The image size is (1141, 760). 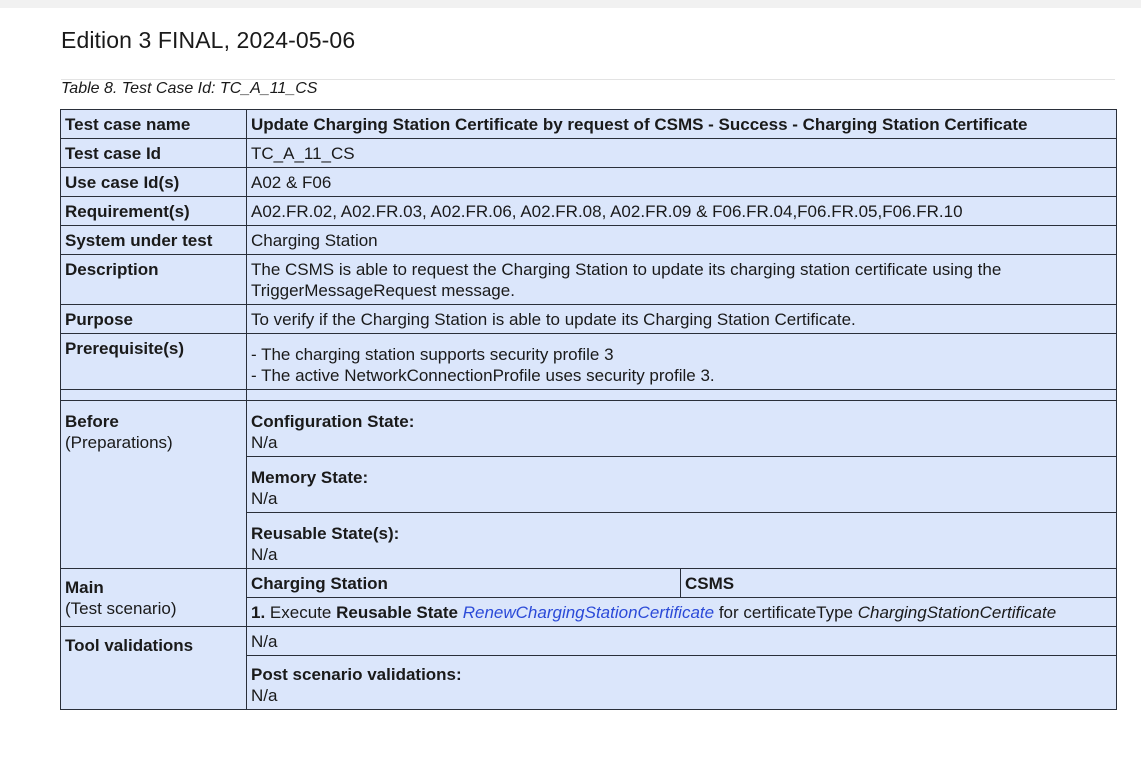 I want to click on main-sublabel: (Test scenario), so click(x=121, y=608).